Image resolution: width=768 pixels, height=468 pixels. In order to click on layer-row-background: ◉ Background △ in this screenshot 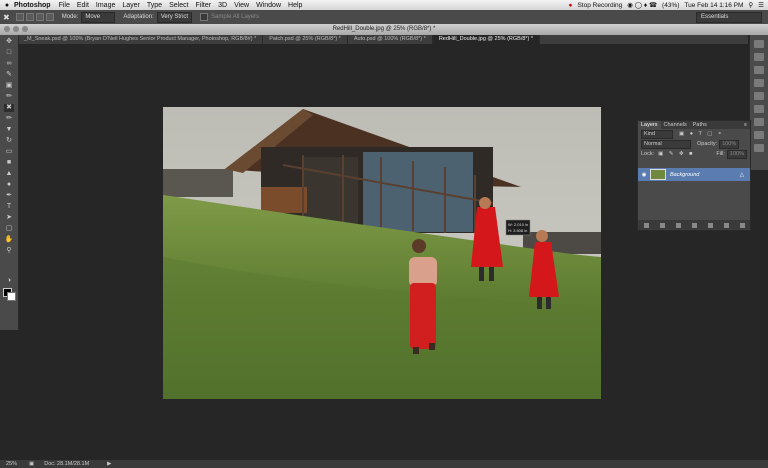, I will do `click(694, 174)`.